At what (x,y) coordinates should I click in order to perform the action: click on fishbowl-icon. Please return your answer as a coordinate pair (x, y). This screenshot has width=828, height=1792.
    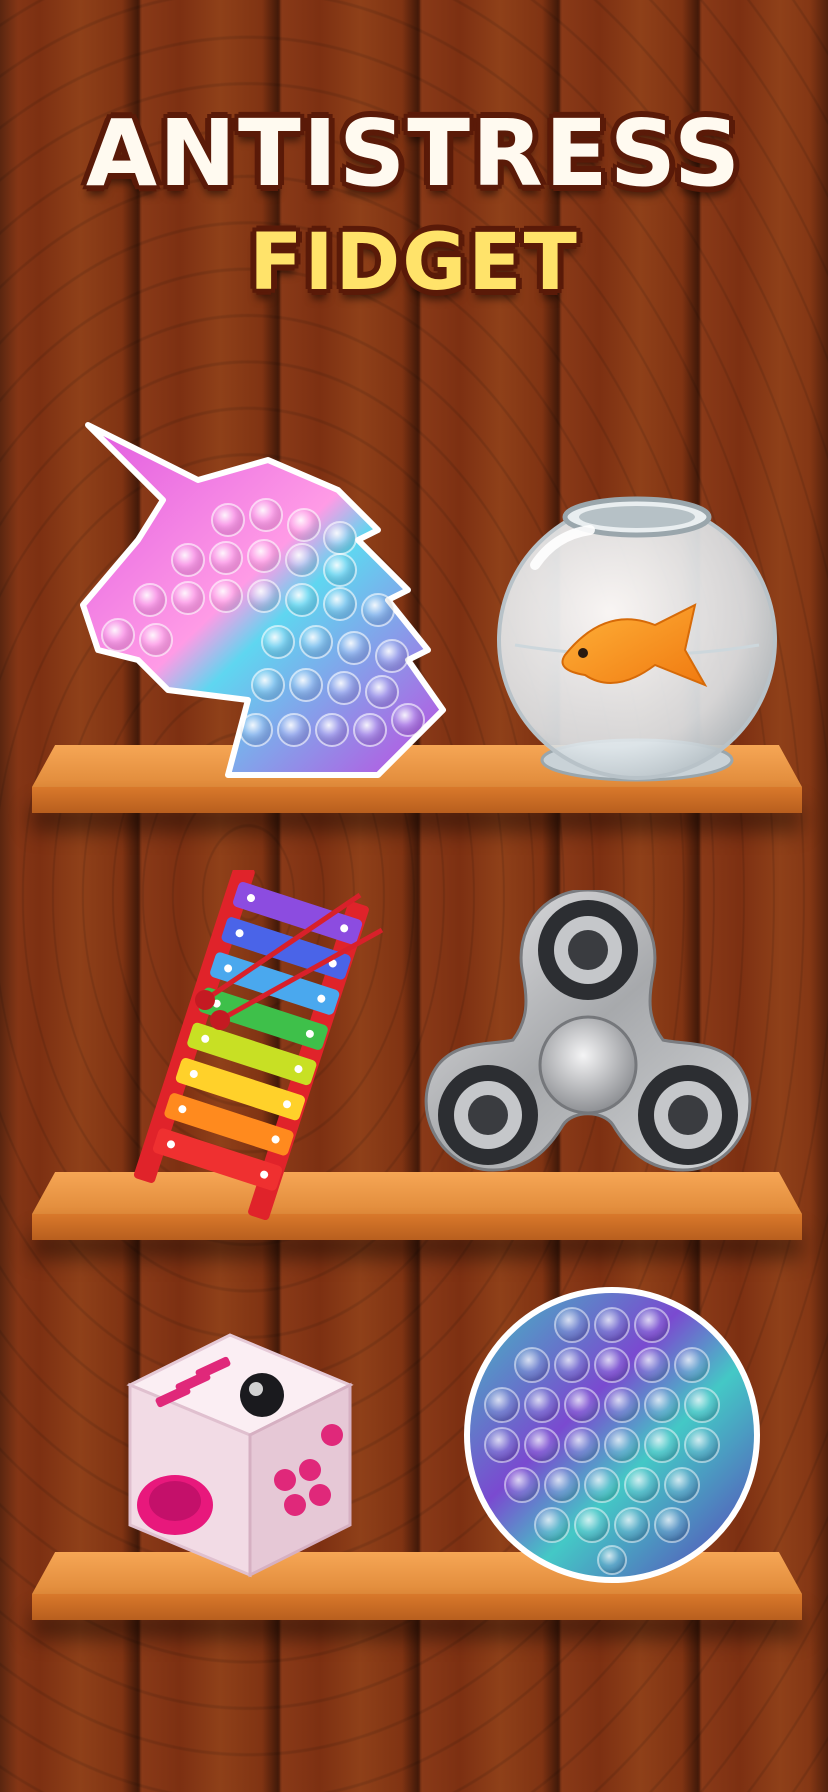
    Looking at the image, I should click on (637, 640).